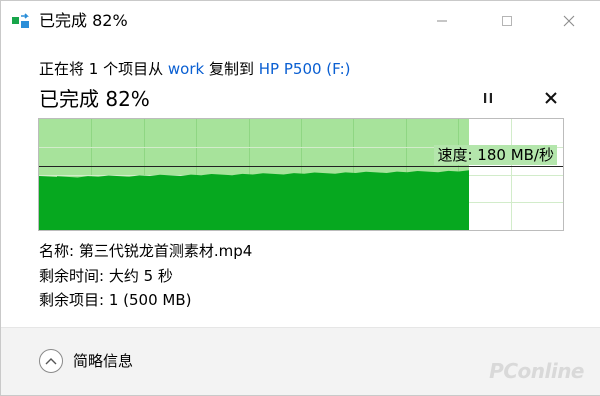 This screenshot has height=396, width=600. What do you see at coordinates (83, 20) in the screenshot?
I see `window-title: 已完成 82%` at bounding box center [83, 20].